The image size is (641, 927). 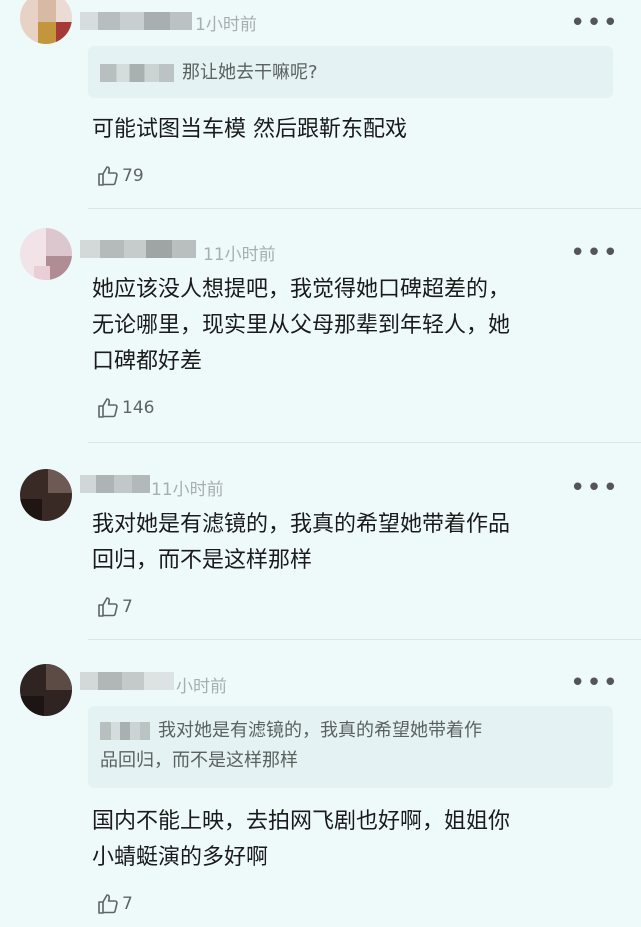 I want to click on quoted-text-line: 我对她是有滤镜的，我真的希望她带着作, so click(x=320, y=730).